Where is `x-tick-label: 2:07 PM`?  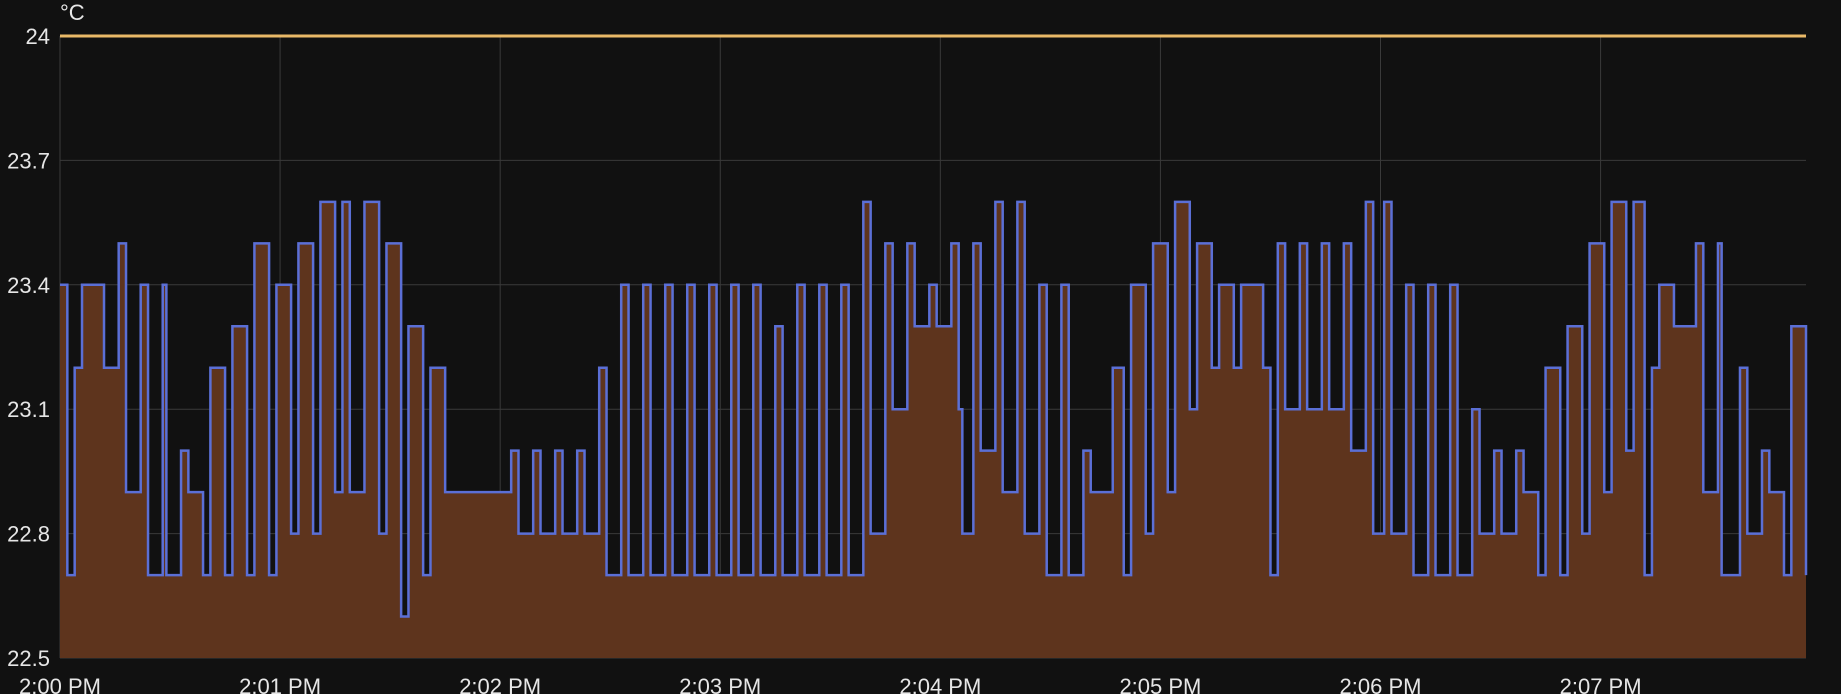 x-tick-label: 2:07 PM is located at coordinates (1601, 684).